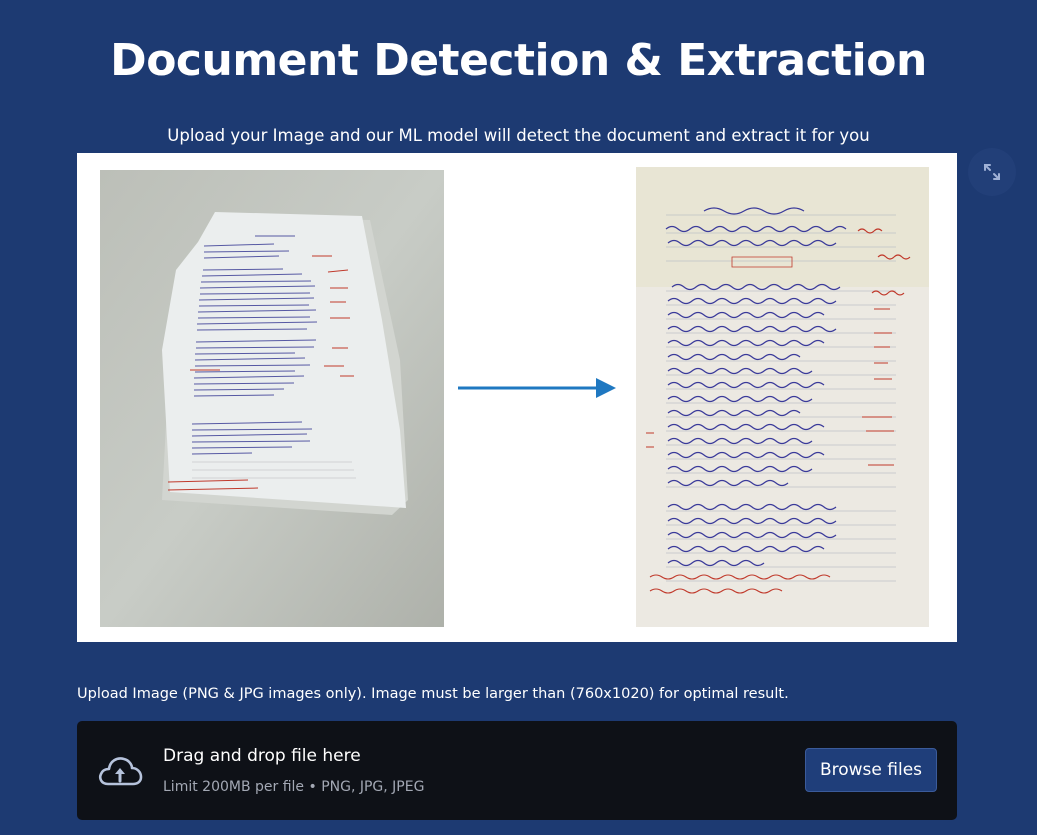 The image size is (1037, 835). What do you see at coordinates (294, 787) in the screenshot?
I see `dropzone-limit: Limit 200MB per file • PNG, JPG, JPEG` at bounding box center [294, 787].